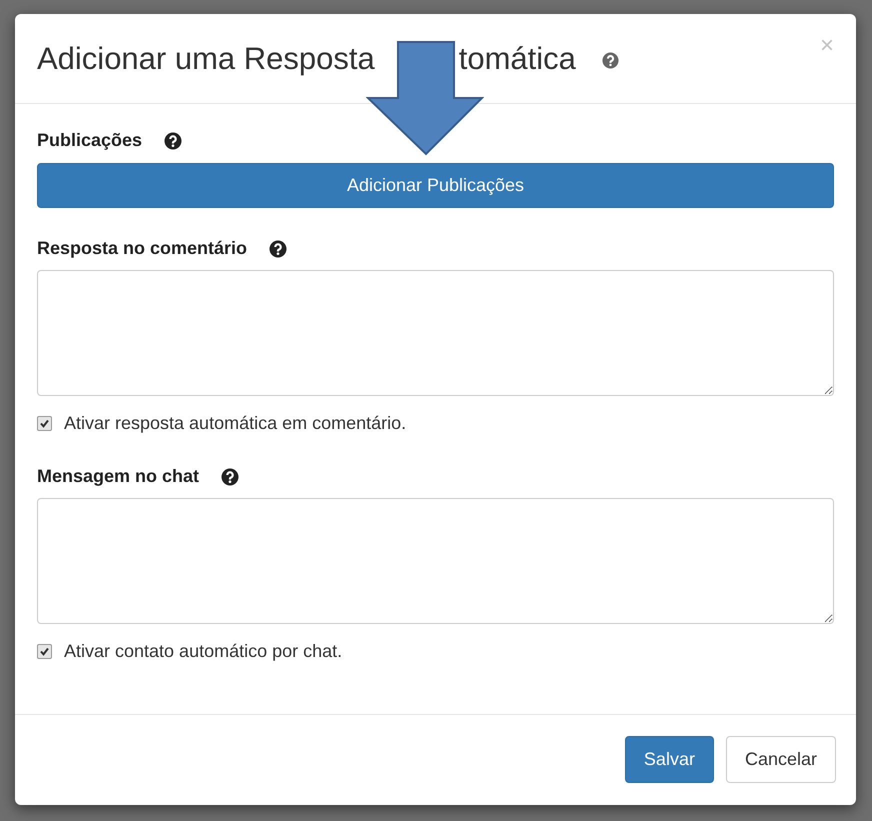 This screenshot has height=821, width=872. I want to click on dialog-title: Adicionar uma Resposta, so click(206, 58).